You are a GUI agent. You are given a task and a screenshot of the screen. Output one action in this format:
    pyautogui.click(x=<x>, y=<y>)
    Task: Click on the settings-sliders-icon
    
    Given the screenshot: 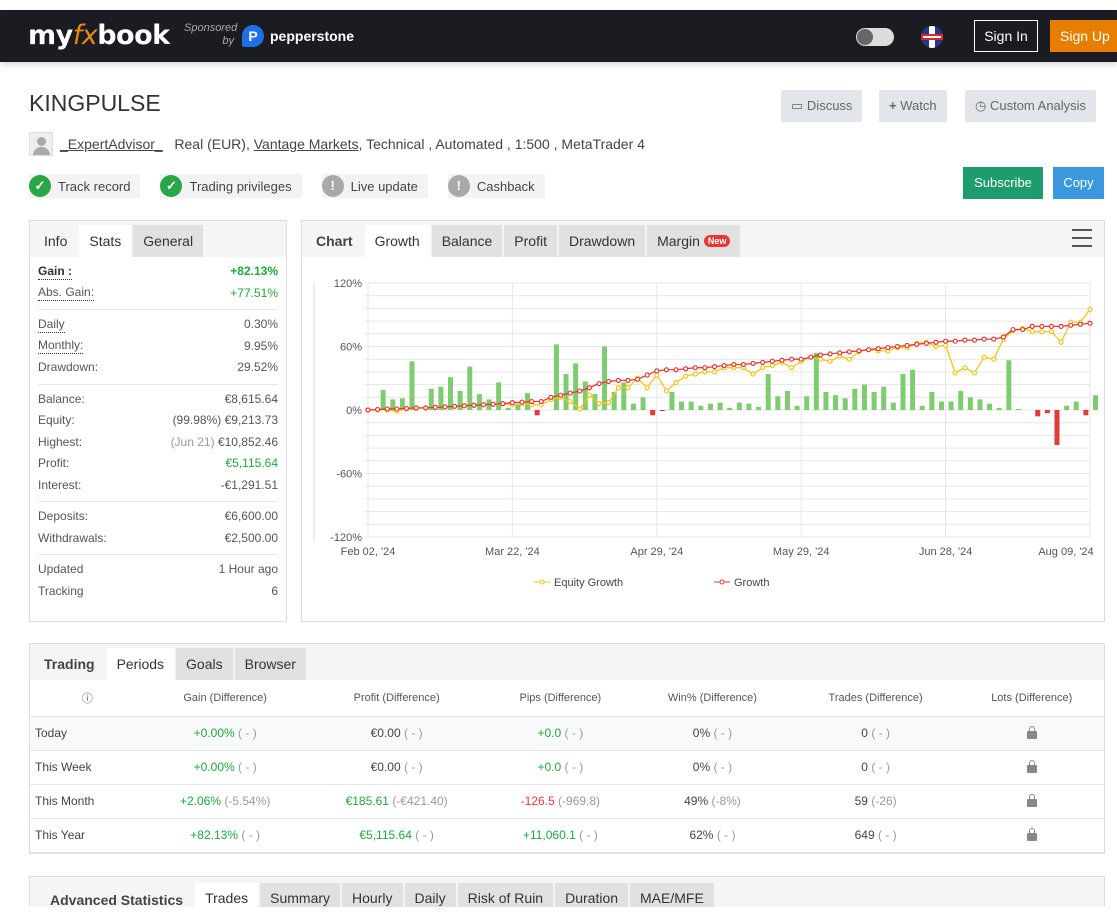 What is the action you would take?
    pyautogui.click(x=1082, y=238)
    